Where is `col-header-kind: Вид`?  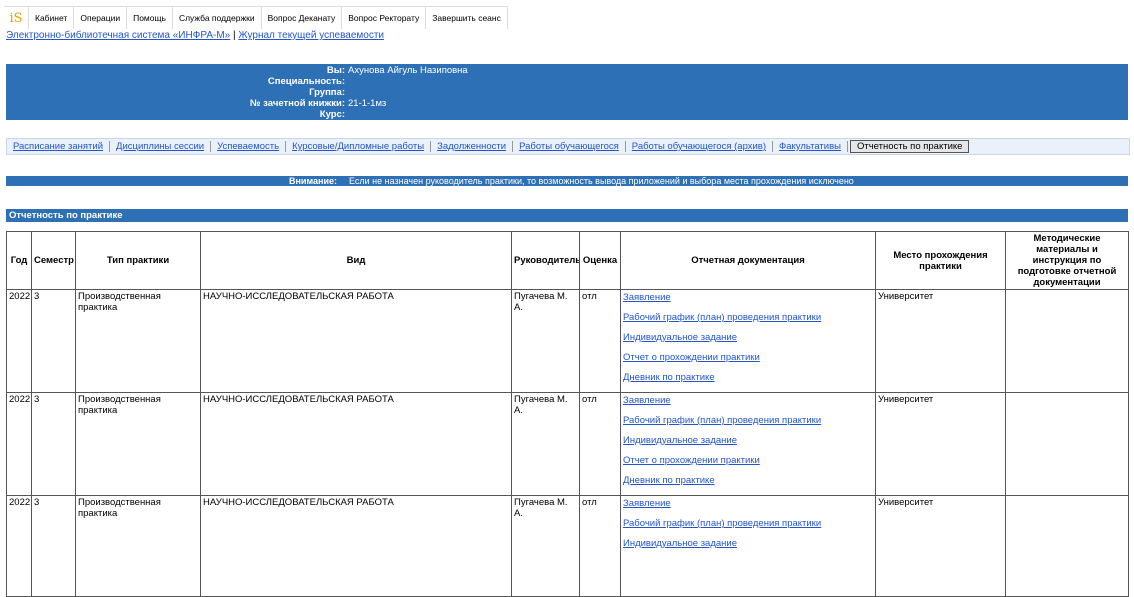 col-header-kind: Вид is located at coordinates (356, 260).